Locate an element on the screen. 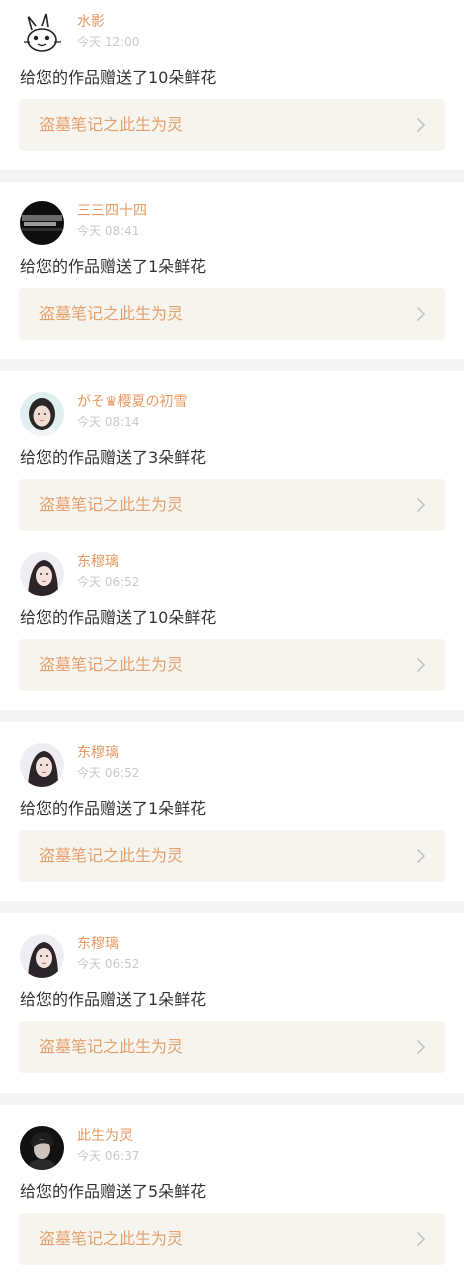  username: がそ♛樱夏の初雪 is located at coordinates (132, 402).